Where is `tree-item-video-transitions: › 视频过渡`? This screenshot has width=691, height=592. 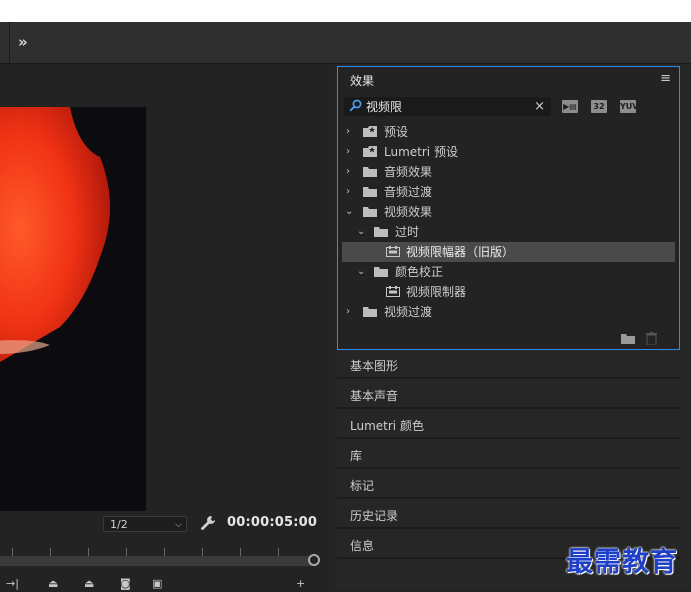
tree-item-video-transitions: › 视频过渡 is located at coordinates (508, 312).